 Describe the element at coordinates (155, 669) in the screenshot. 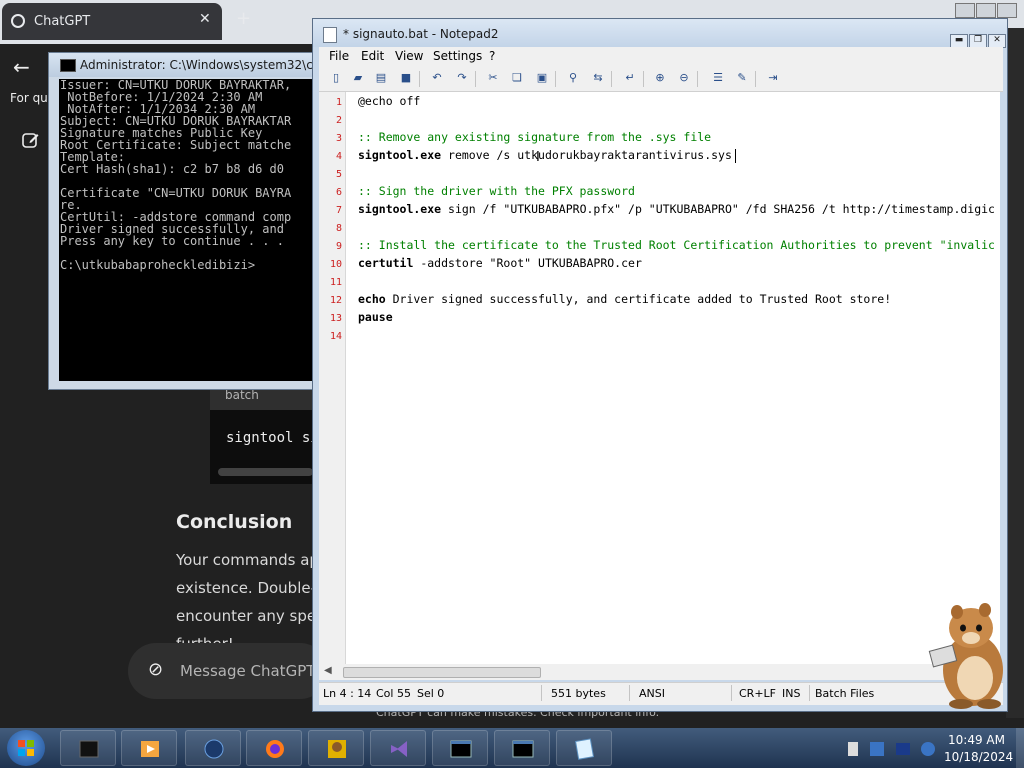

I see `attach-icon: ⊘` at that location.